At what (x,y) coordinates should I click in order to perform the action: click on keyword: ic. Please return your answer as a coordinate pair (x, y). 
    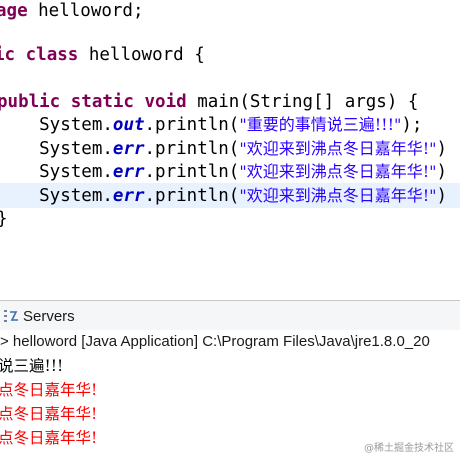
    Looking at the image, I should click on (8, 55).